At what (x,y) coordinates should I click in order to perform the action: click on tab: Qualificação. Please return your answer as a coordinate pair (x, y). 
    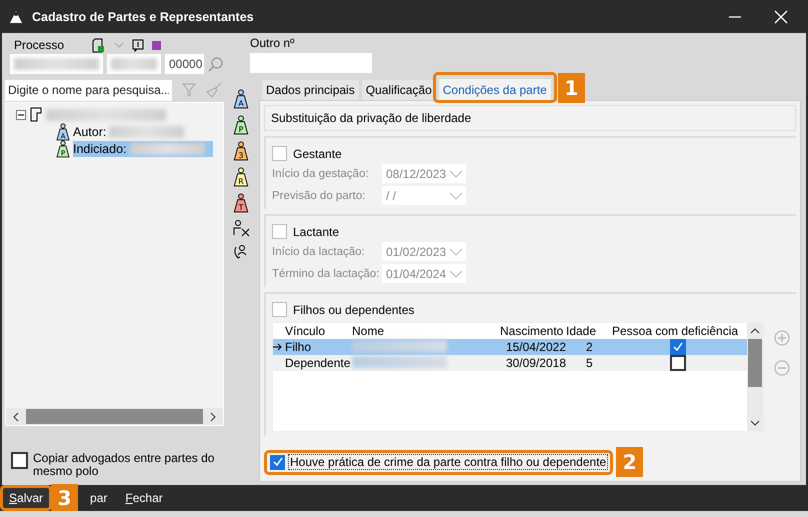
    Looking at the image, I should click on (399, 90).